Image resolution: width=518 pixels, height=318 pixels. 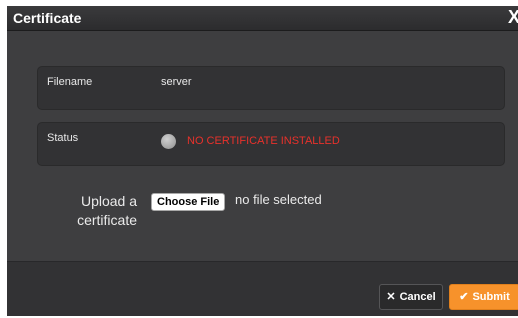 I want to click on close-icon: X, so click(x=513, y=17).